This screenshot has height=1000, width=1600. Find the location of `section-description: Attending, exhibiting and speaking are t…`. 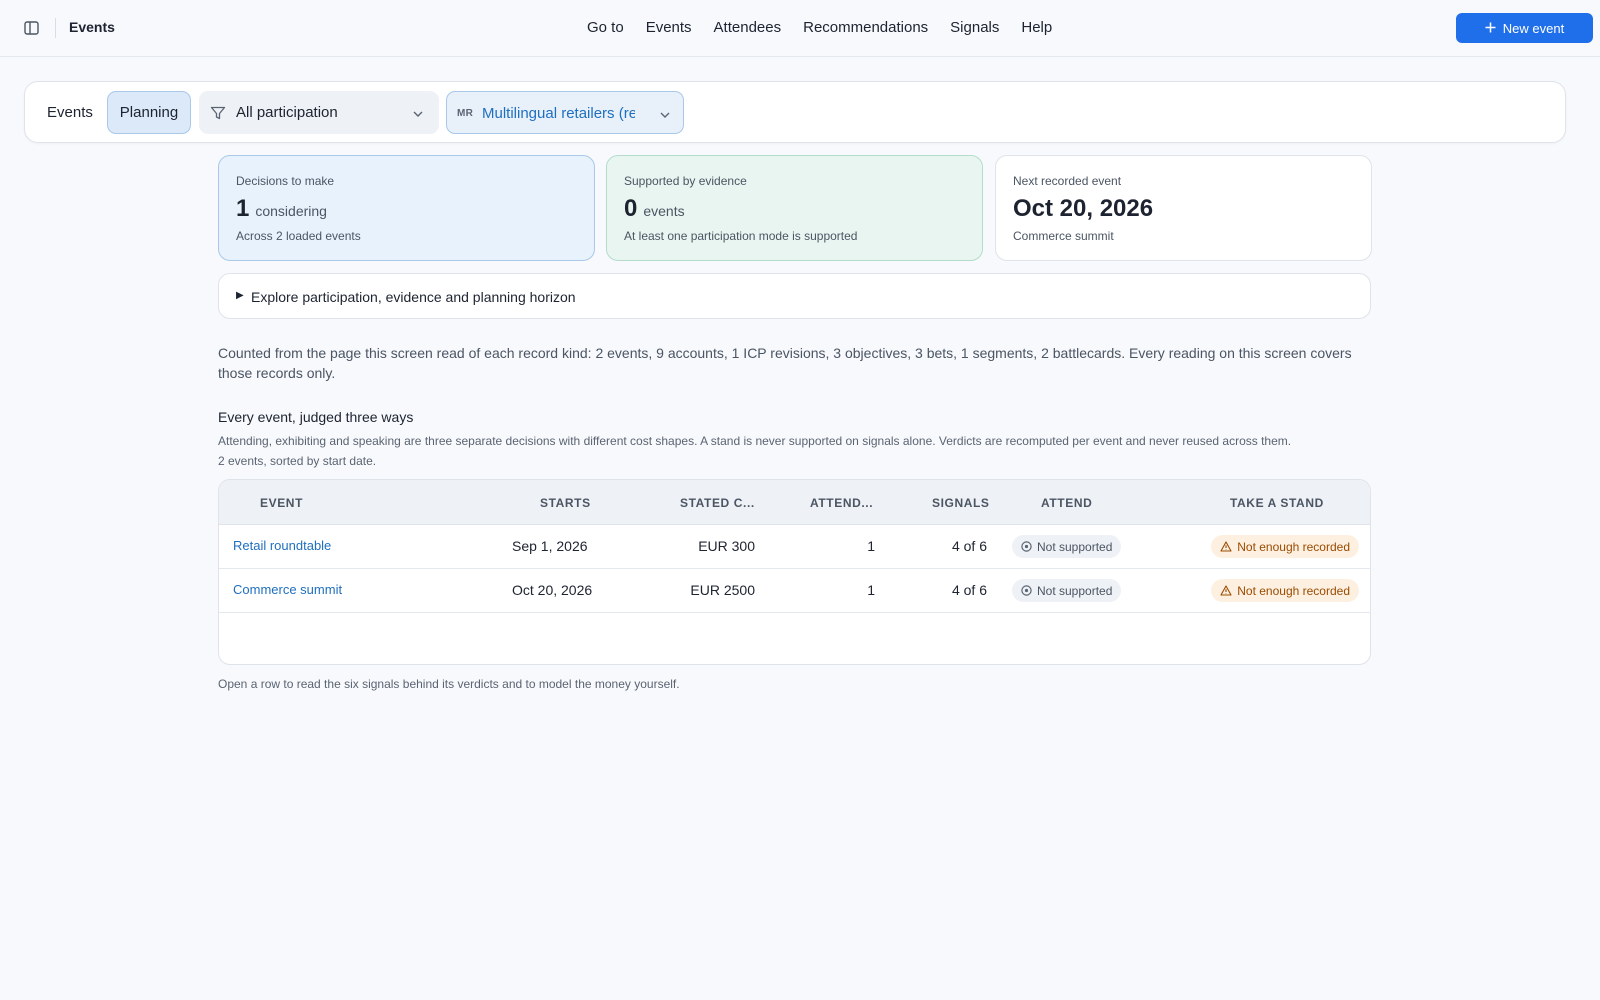

section-description: Attending, exhibiting and speaking are t… is located at coordinates (798, 451).